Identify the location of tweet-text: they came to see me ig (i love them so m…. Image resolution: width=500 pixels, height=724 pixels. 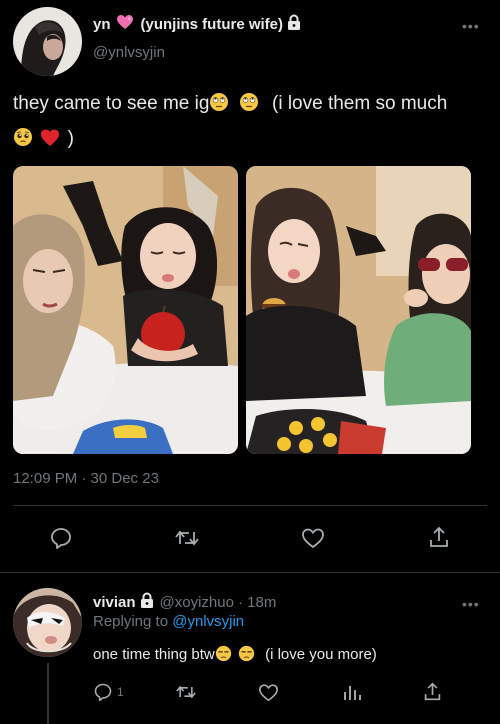
(253, 123).